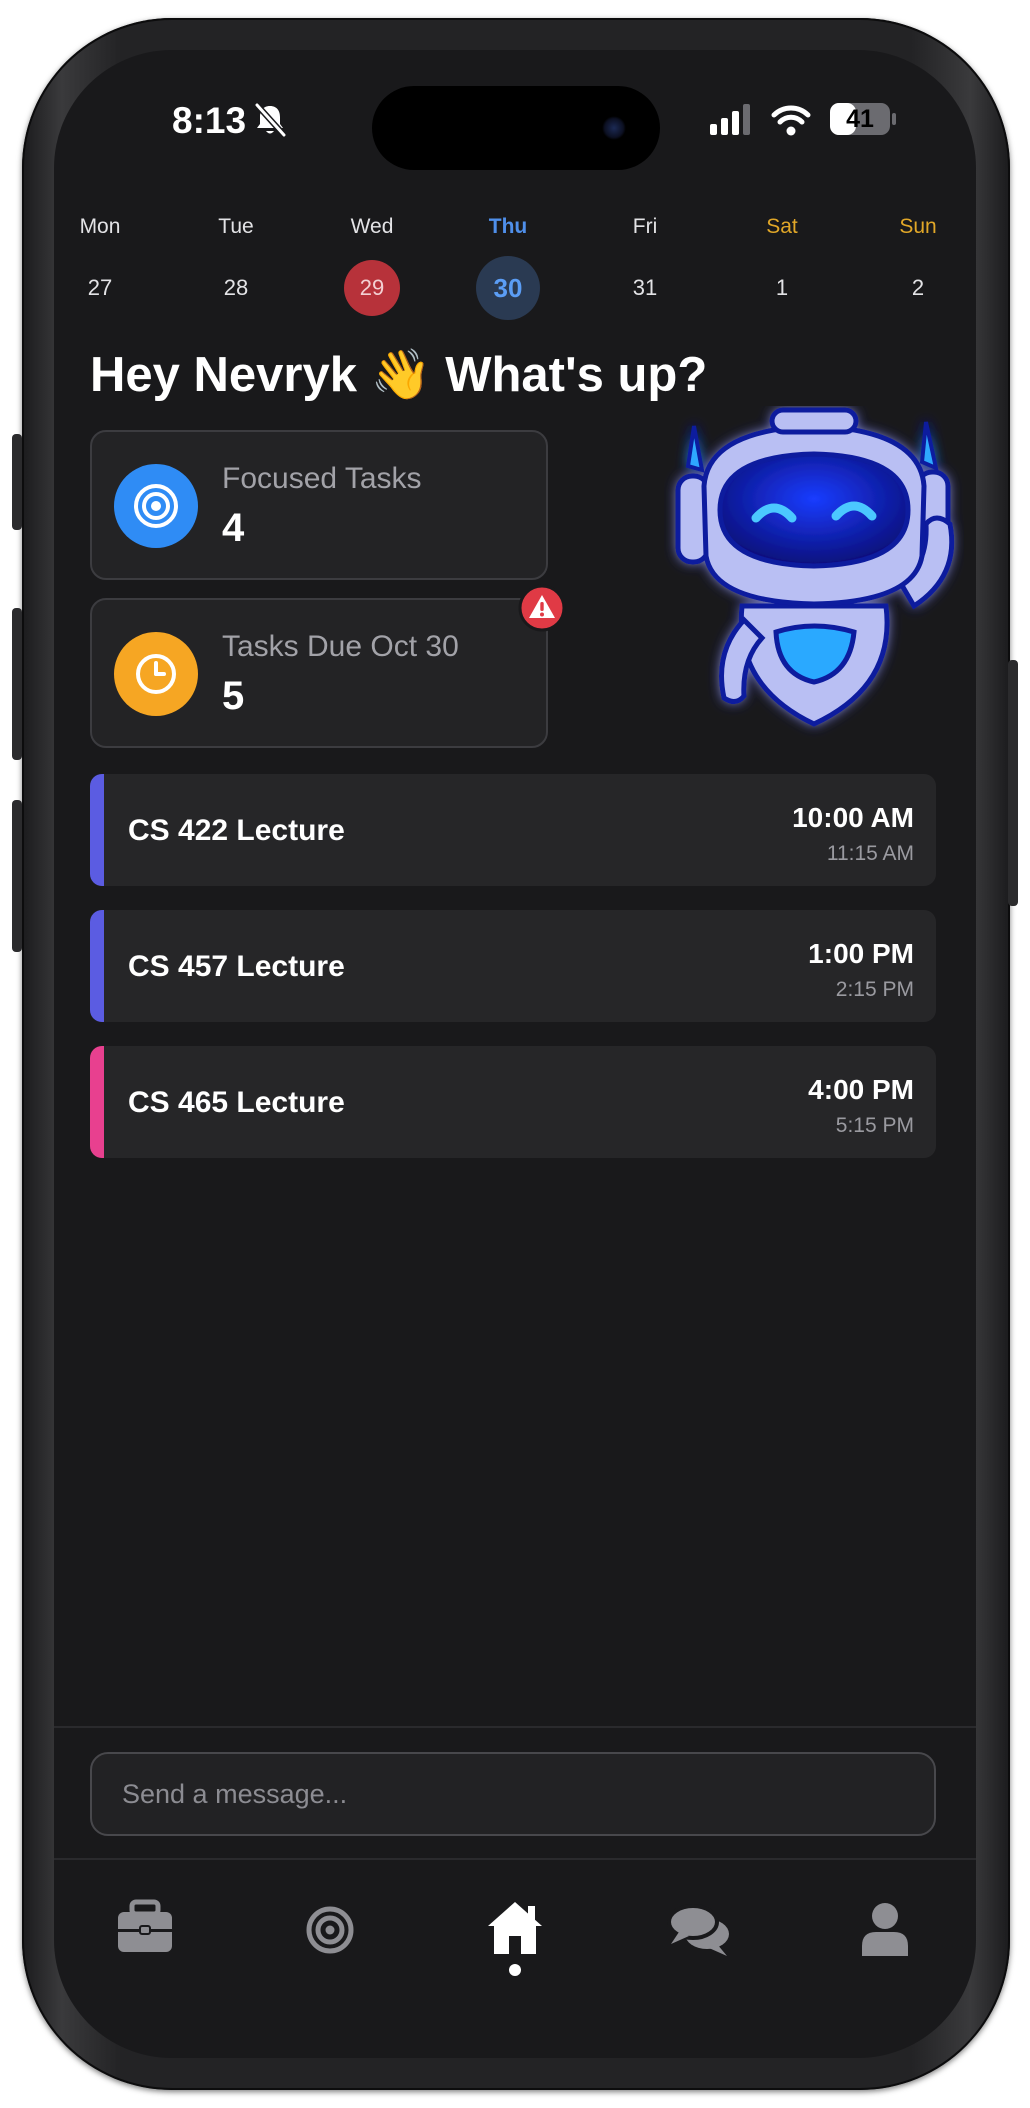 This screenshot has height=2108, width=1030. Describe the element at coordinates (156, 674) in the screenshot. I see `clock-icon` at that location.